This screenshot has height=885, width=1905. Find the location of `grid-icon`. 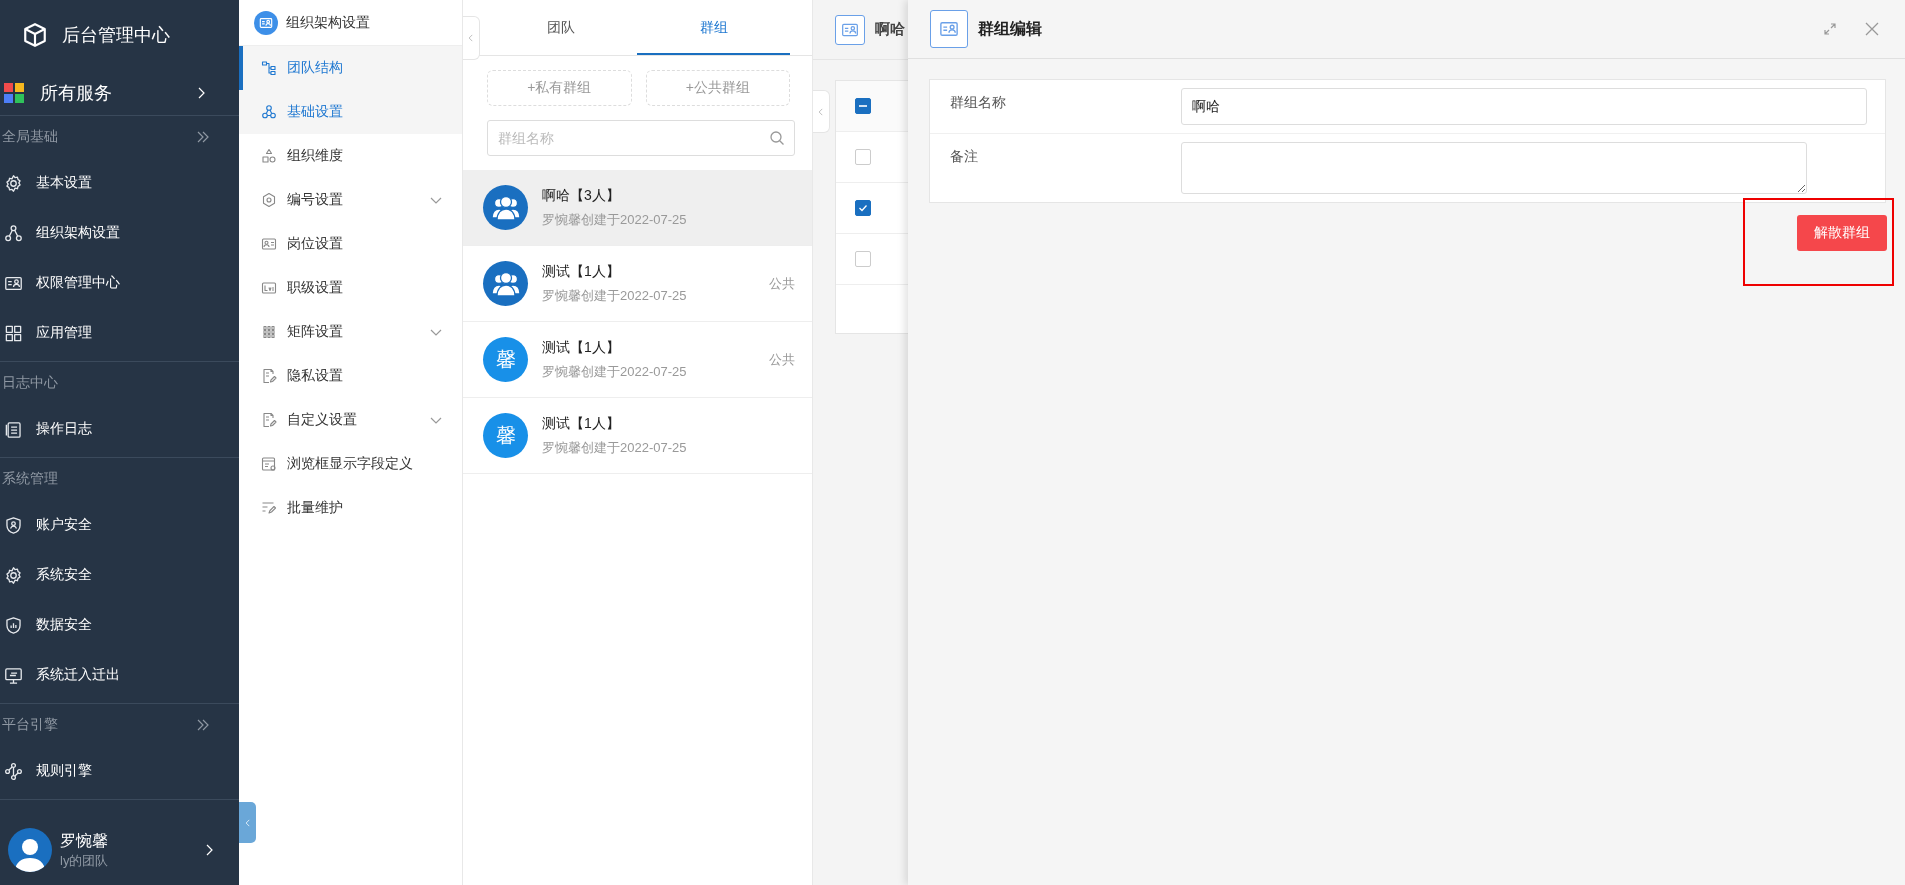

grid-icon is located at coordinates (13, 333).